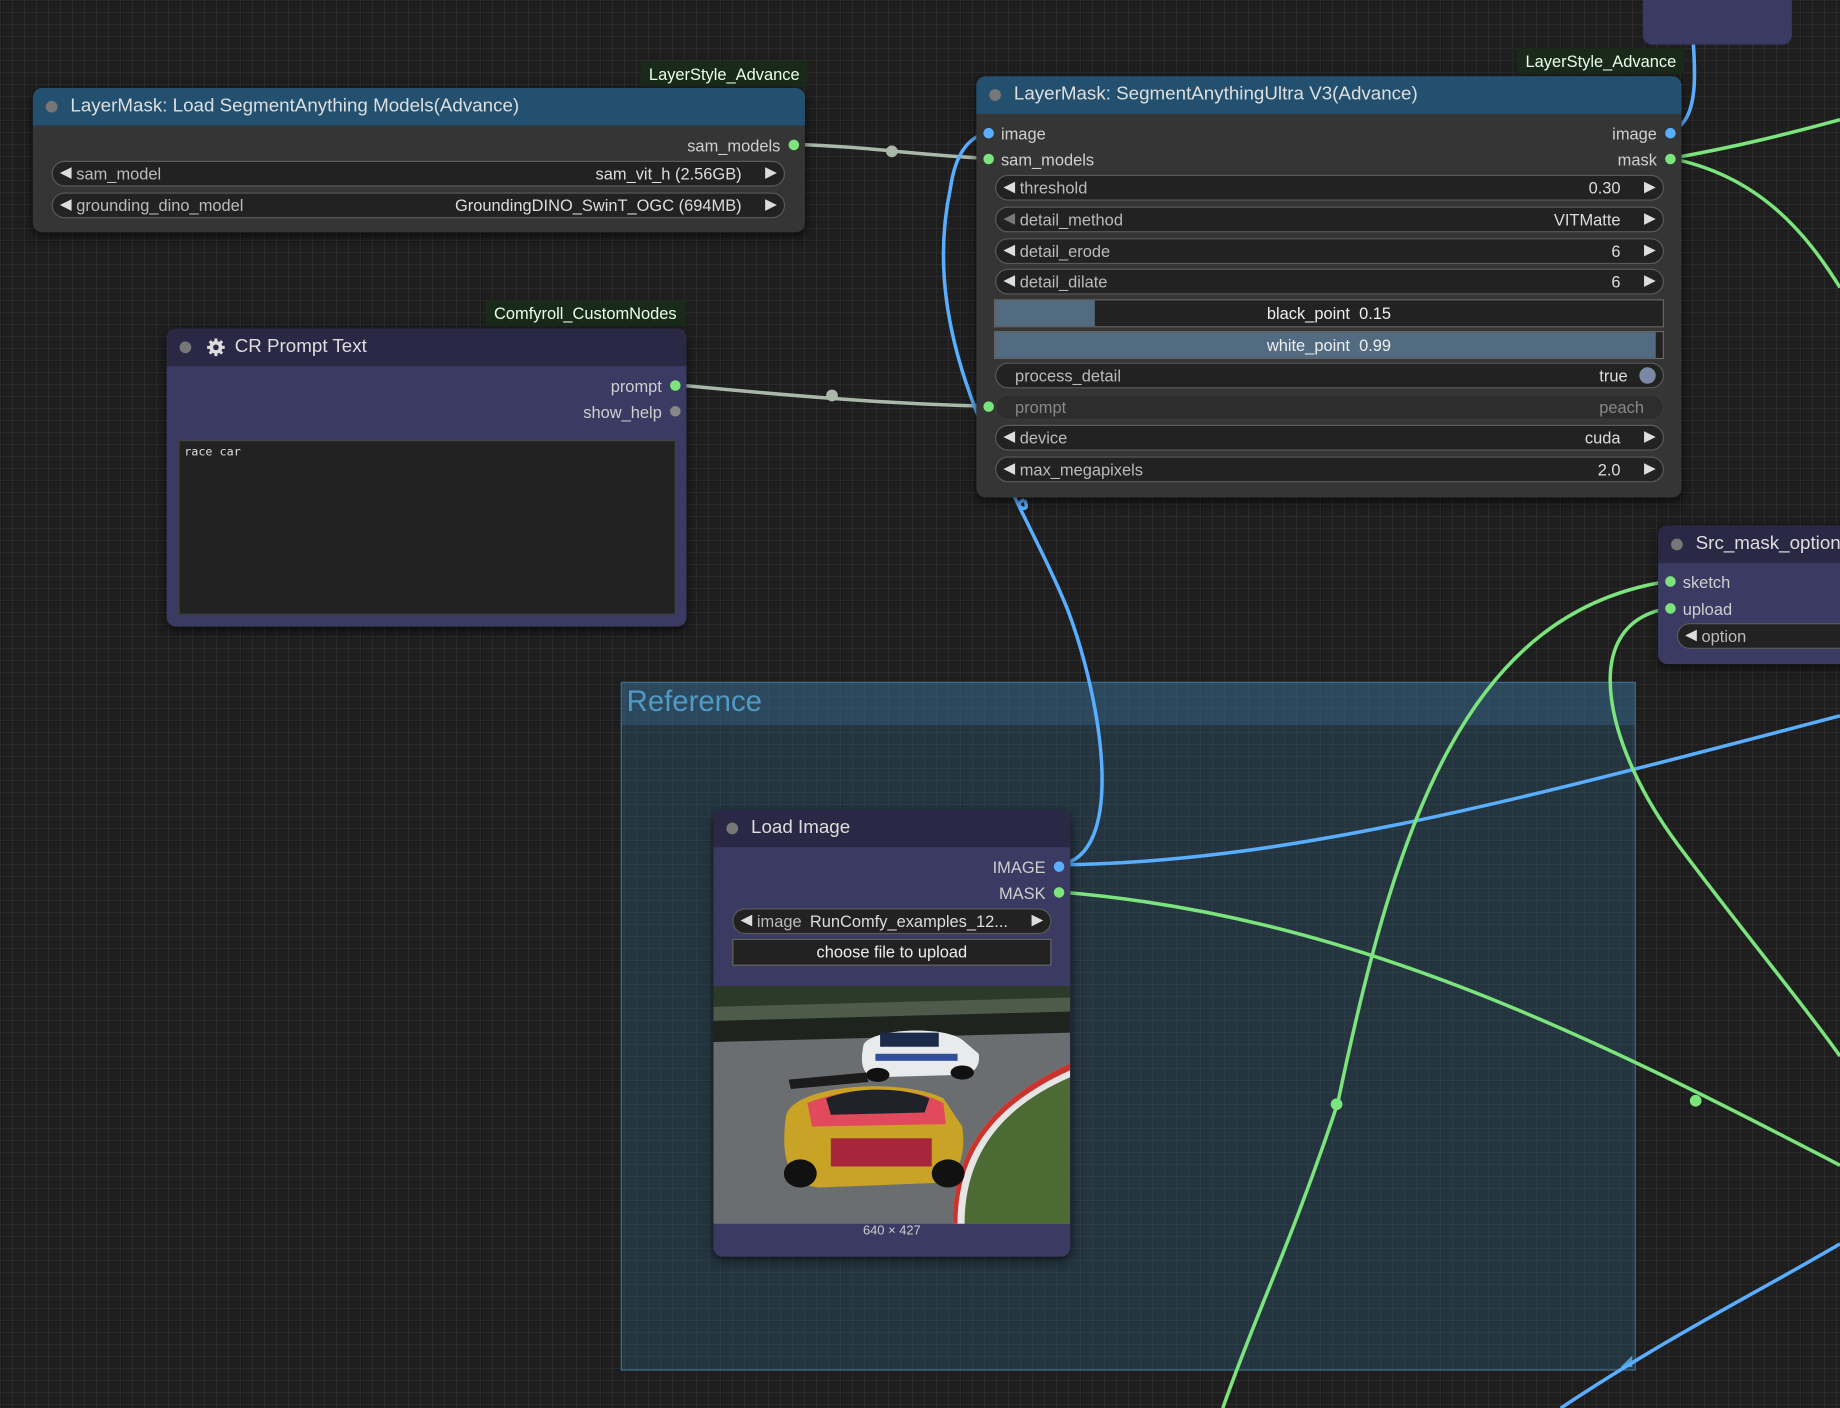 This screenshot has height=1408, width=1840. Describe the element at coordinates (779, 921) in the screenshot. I see `widget-label: image` at that location.